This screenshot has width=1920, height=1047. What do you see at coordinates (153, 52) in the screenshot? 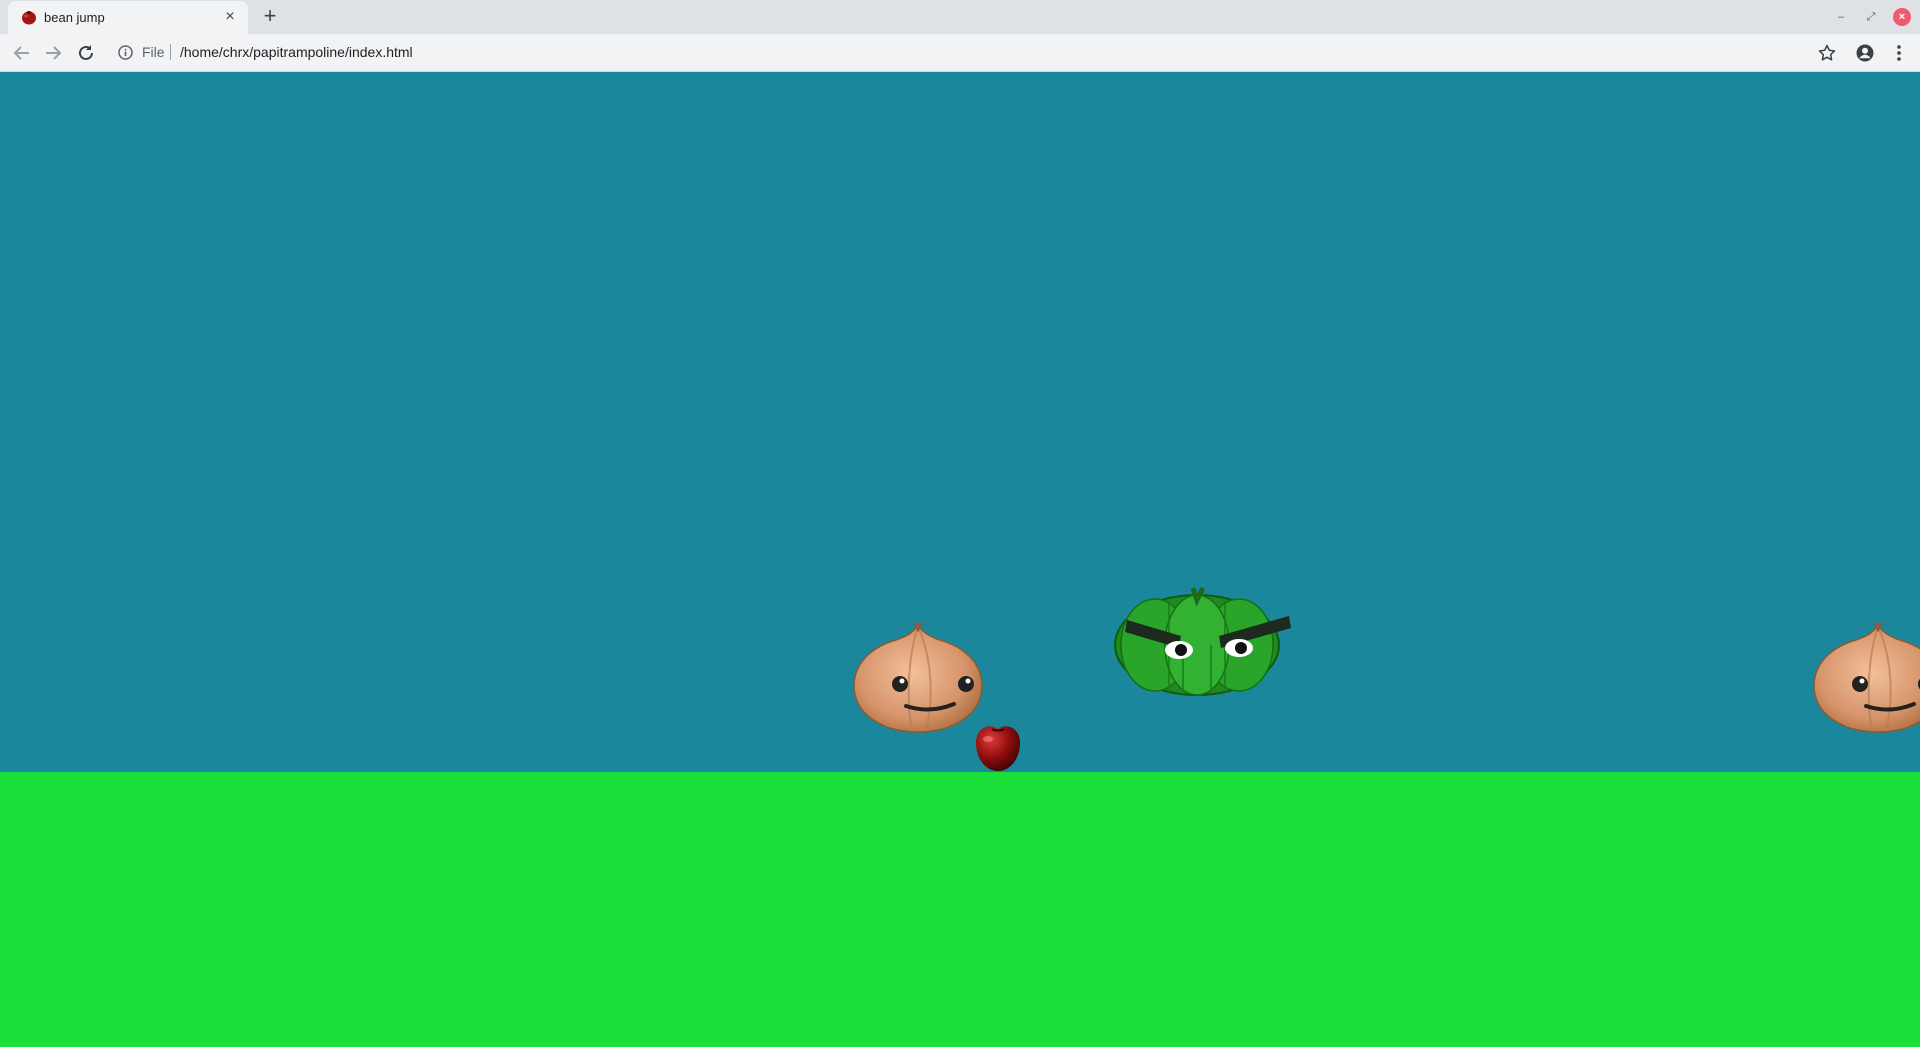
I see `url-scheme-label: File` at bounding box center [153, 52].